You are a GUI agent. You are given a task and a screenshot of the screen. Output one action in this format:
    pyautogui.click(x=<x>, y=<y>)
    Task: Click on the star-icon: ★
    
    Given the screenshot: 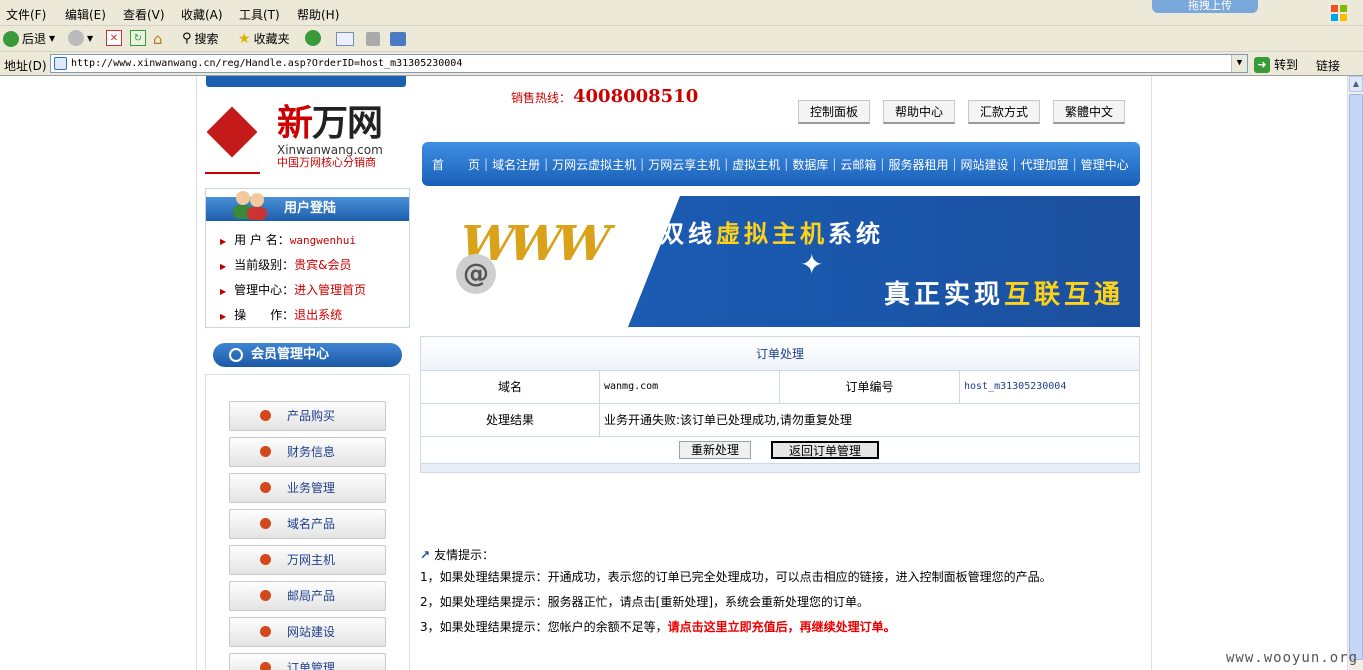 What is the action you would take?
    pyautogui.click(x=244, y=38)
    